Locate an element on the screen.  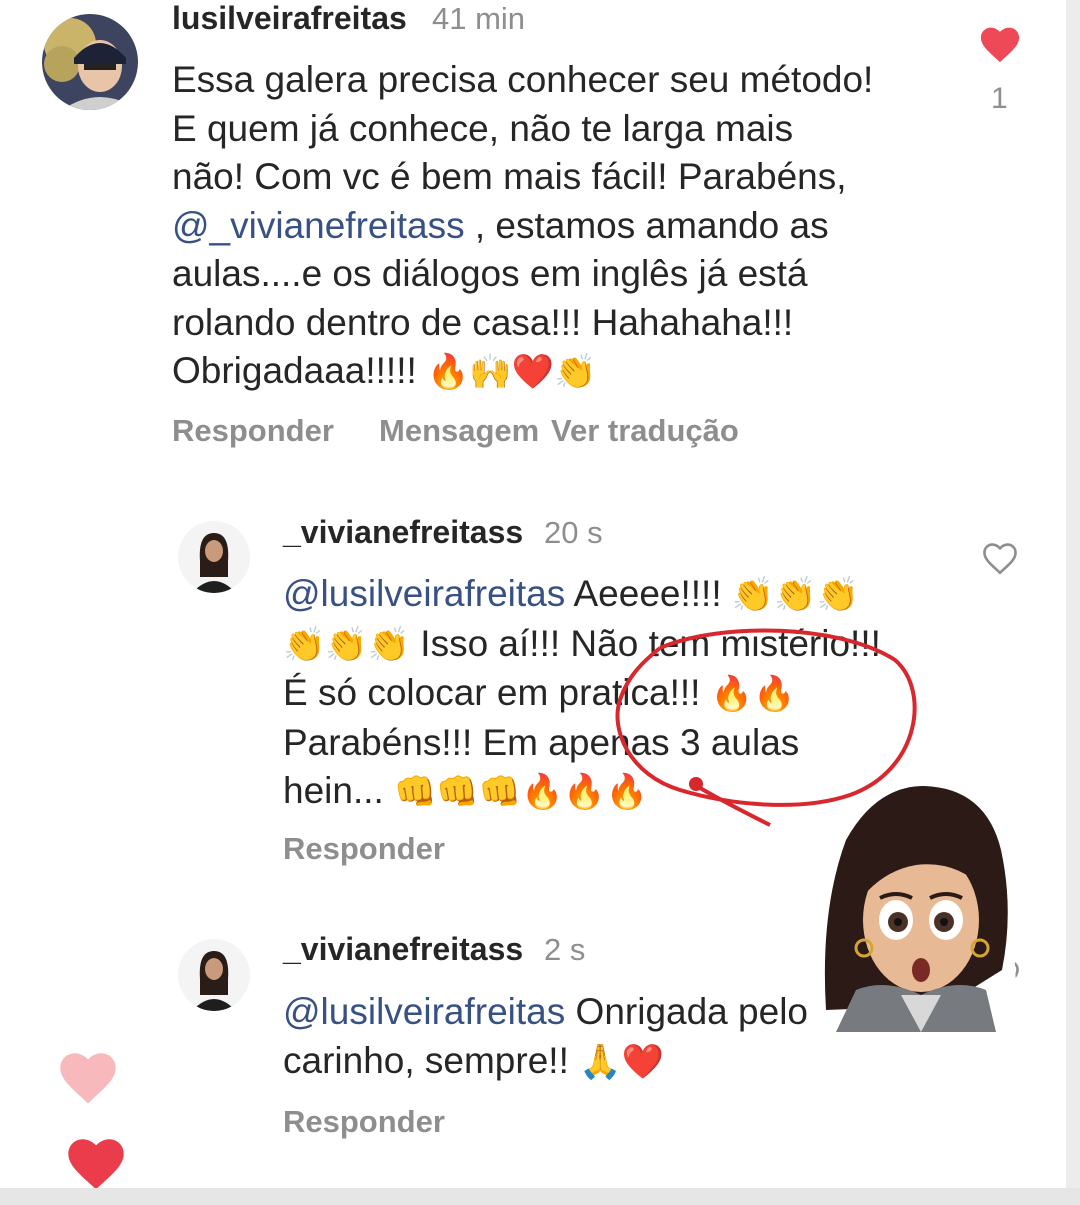
mention-link: @_vivianefreitass is located at coordinates (318, 225).